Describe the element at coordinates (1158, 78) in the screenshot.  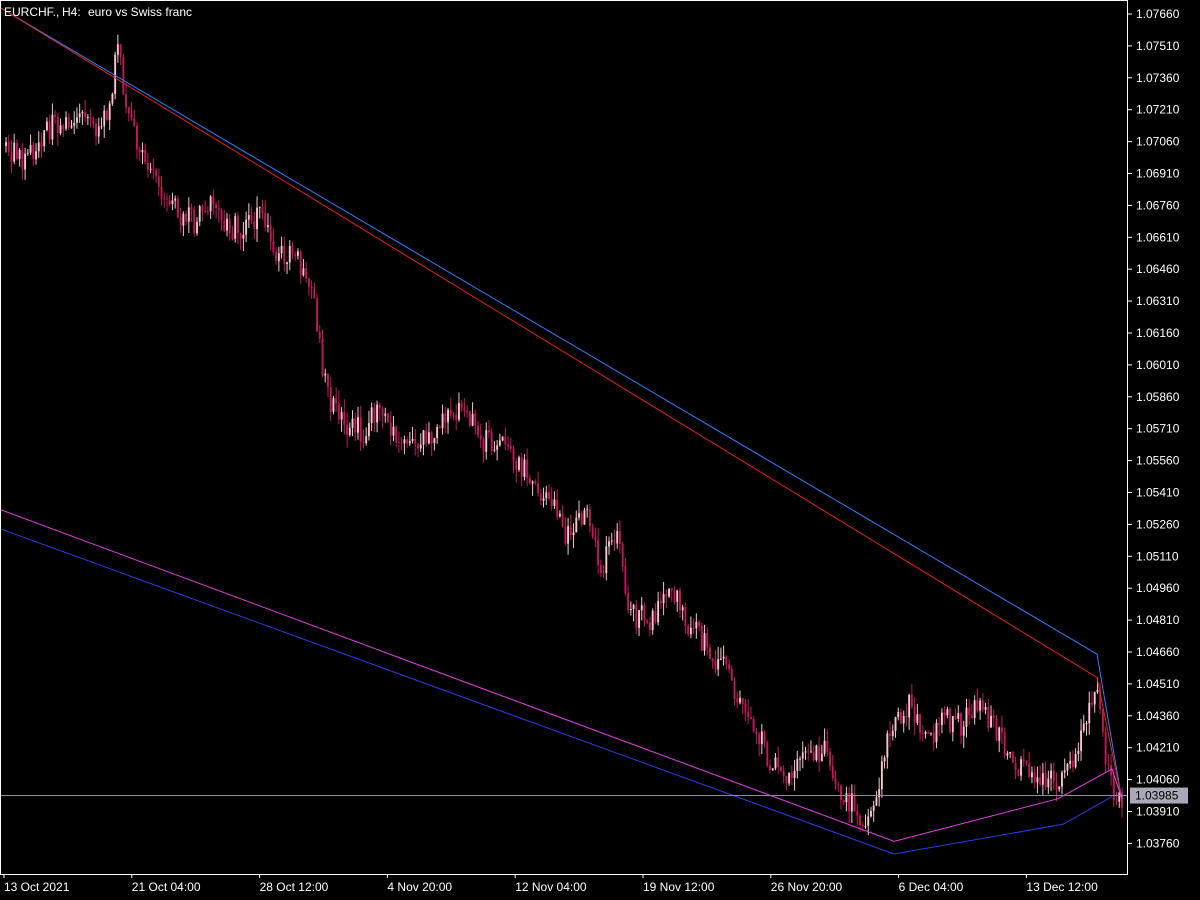
I see `y-tick-label: 1.07360` at that location.